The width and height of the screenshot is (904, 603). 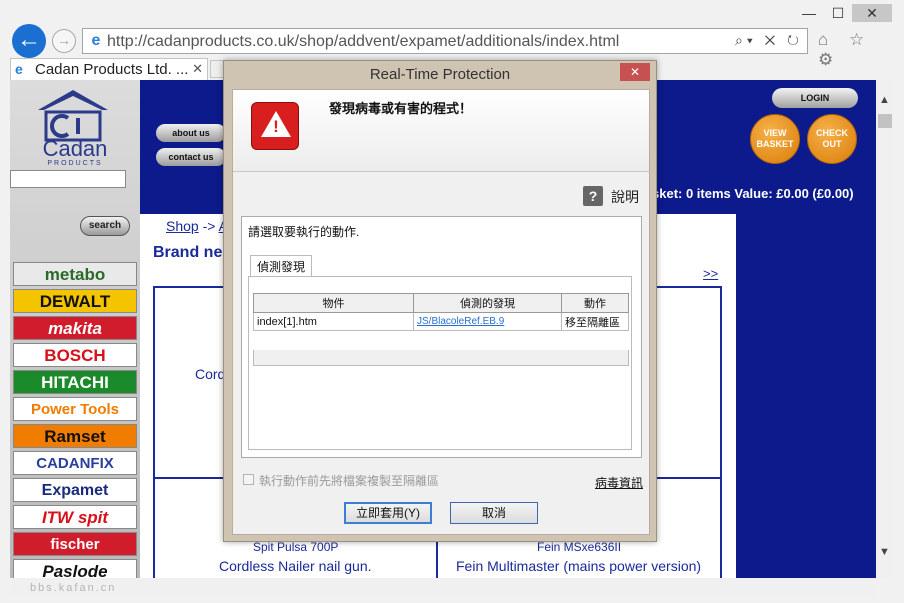 What do you see at coordinates (191, 133) in the screenshot?
I see `nav-about-us: about us` at bounding box center [191, 133].